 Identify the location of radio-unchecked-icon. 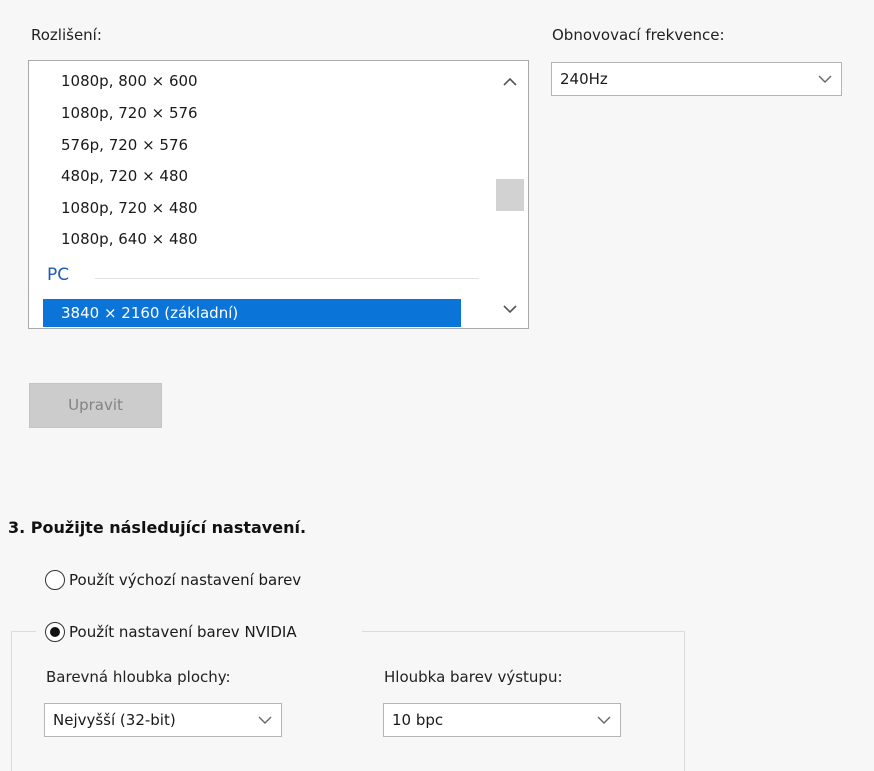
(55, 580).